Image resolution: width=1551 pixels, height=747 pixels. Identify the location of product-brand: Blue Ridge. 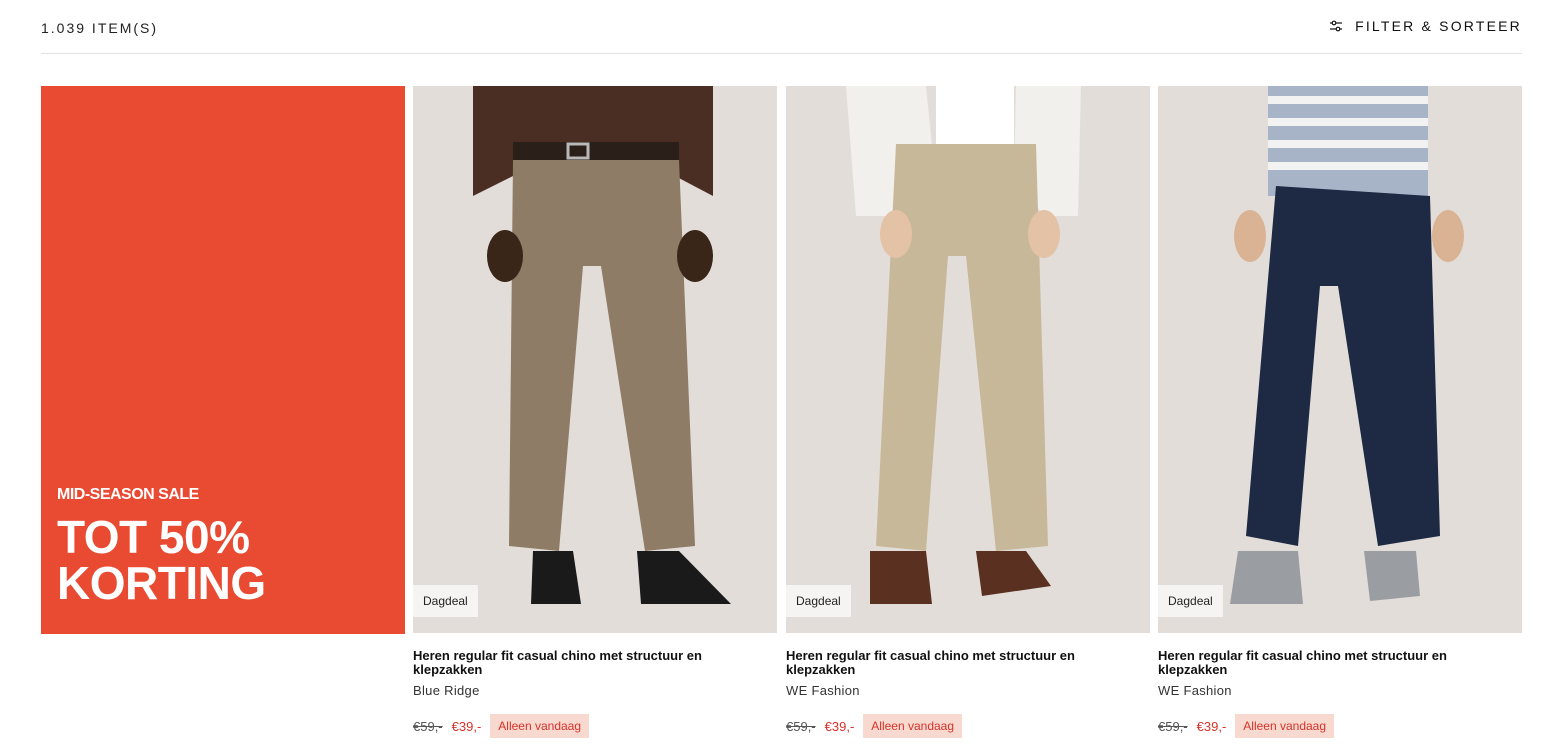
(446, 690).